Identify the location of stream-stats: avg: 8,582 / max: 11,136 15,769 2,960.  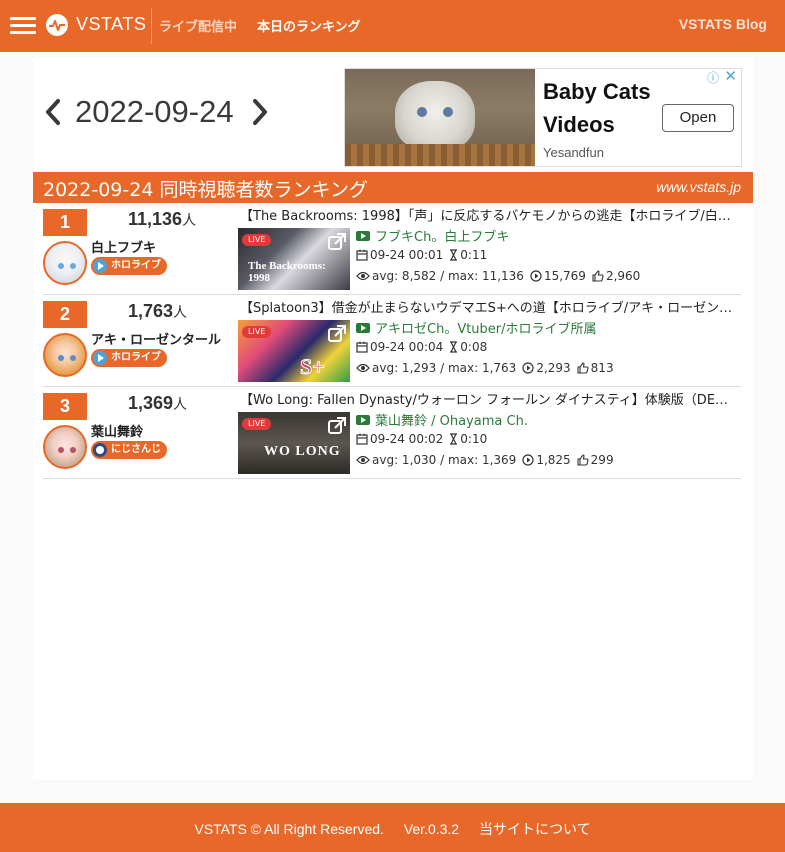
(498, 276).